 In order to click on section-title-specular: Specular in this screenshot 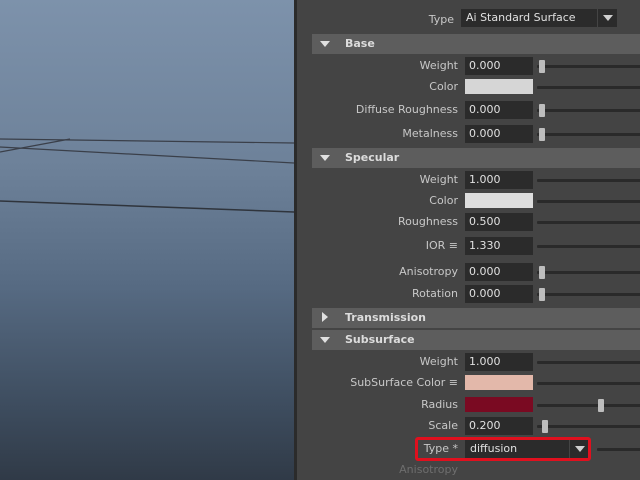, I will do `click(372, 157)`.